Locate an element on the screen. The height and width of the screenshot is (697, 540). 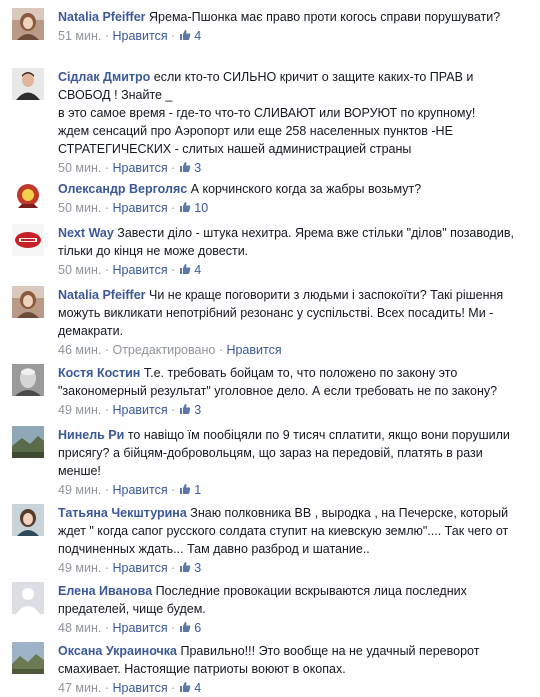
like-count: 10 is located at coordinates (193, 208).